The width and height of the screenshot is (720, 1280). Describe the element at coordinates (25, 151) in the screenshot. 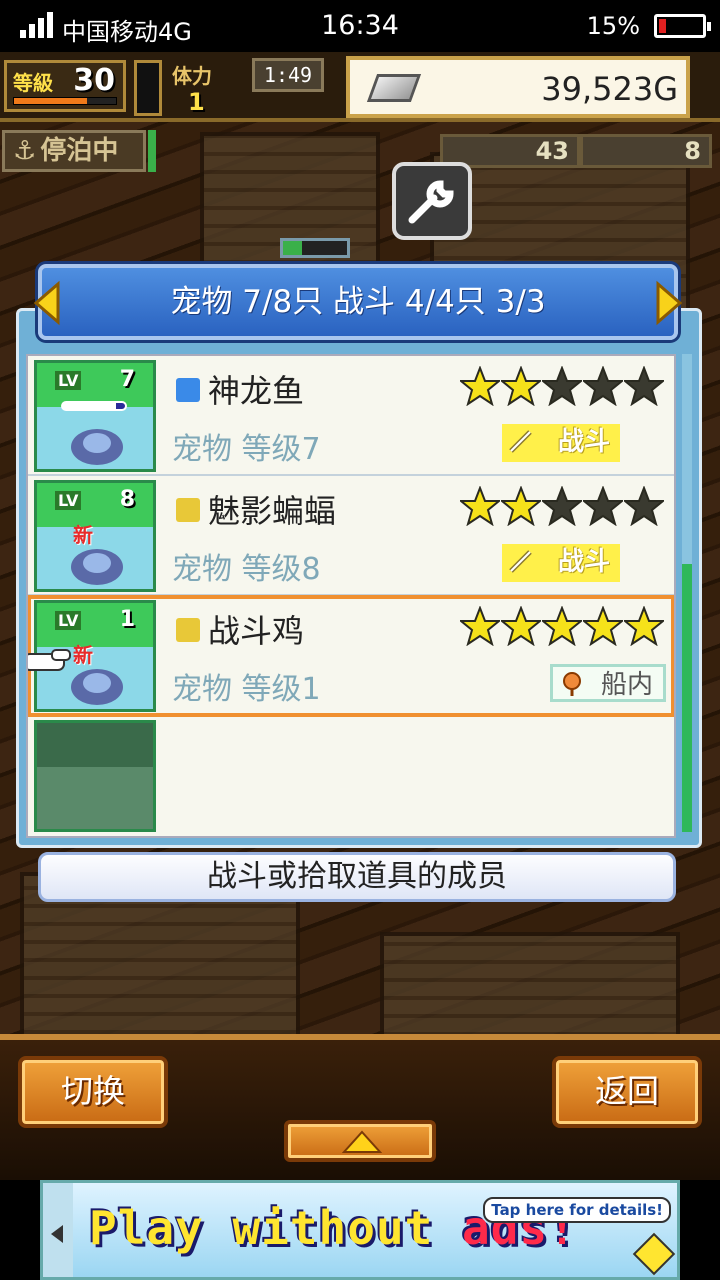

I see `anchor-icon: ⚓` at that location.